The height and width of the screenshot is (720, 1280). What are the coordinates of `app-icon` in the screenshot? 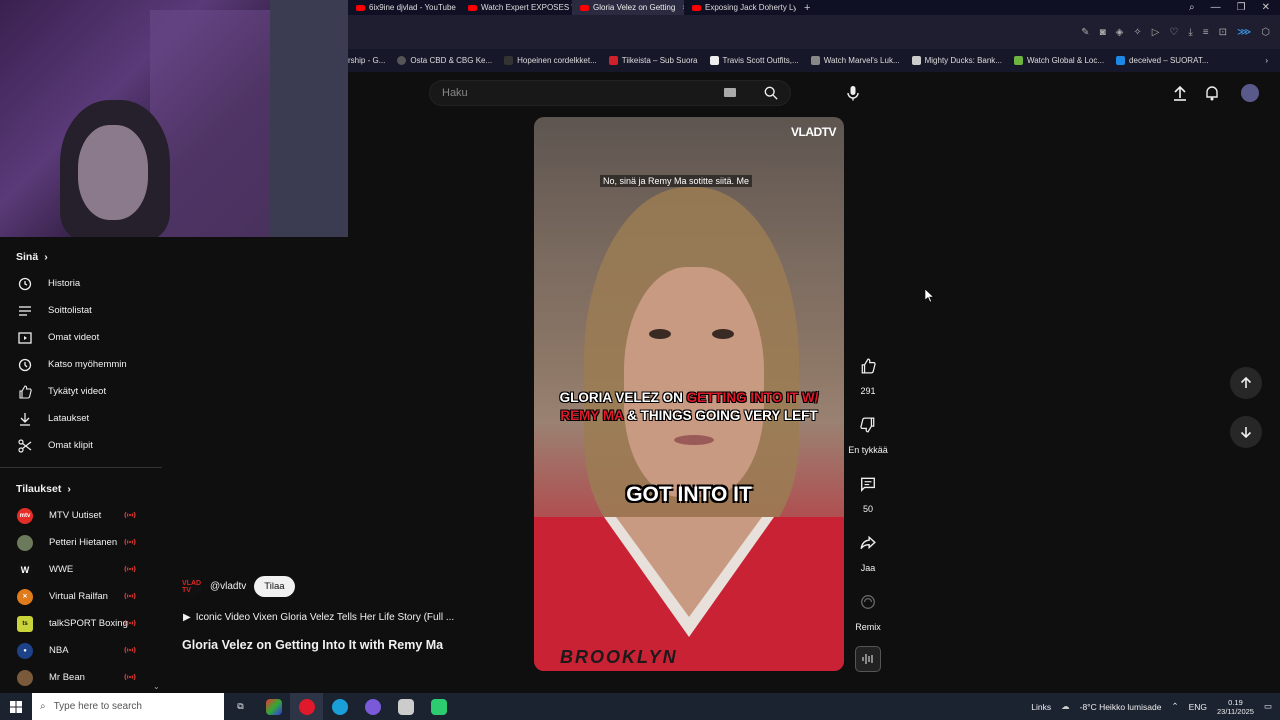 It's located at (438, 706).